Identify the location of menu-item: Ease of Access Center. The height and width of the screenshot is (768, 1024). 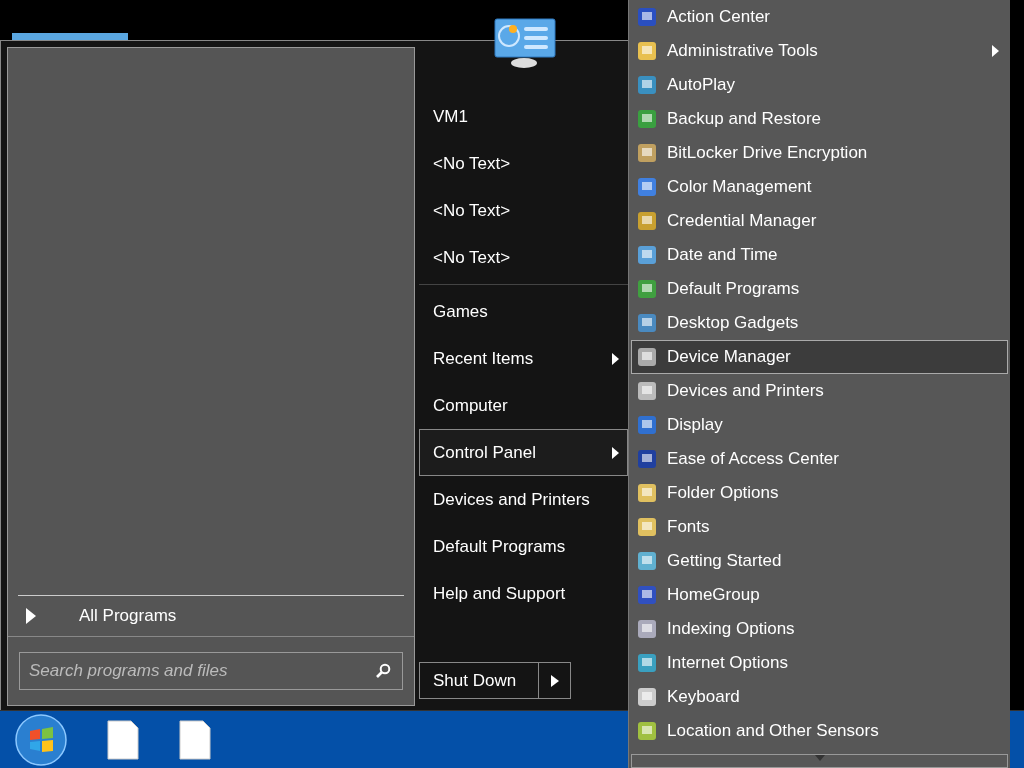
(819, 459).